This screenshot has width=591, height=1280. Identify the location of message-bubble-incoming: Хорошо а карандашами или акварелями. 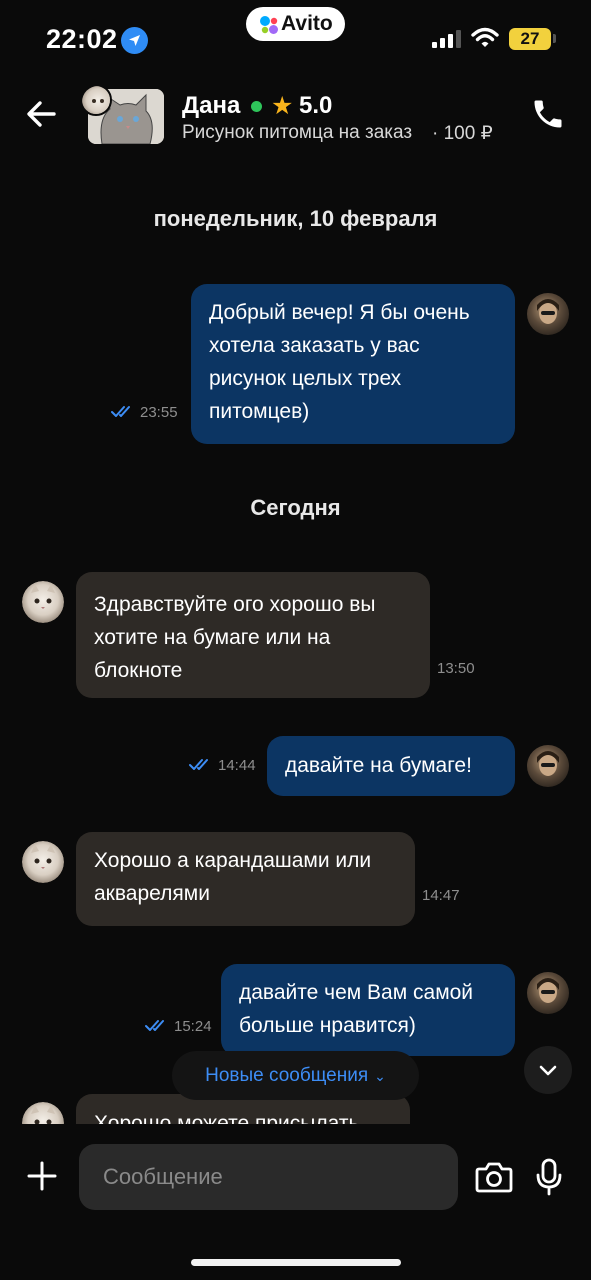
(245, 879).